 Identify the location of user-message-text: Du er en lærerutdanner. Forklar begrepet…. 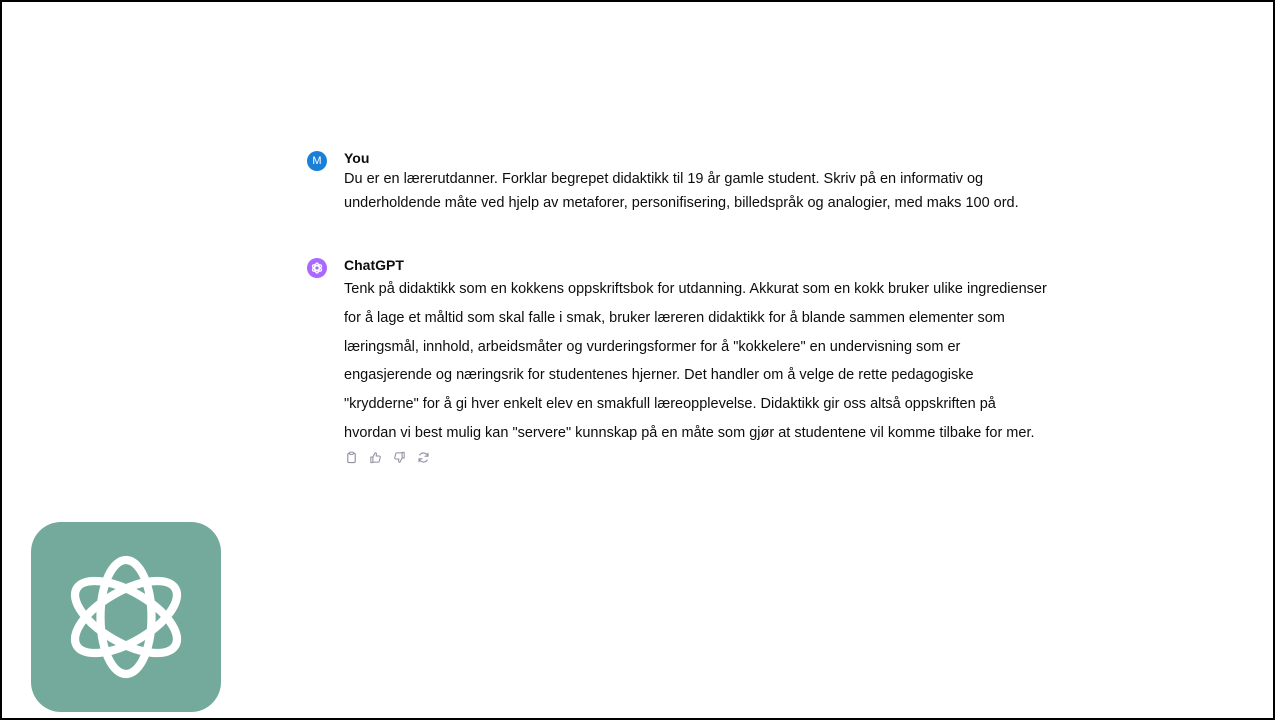
(681, 191).